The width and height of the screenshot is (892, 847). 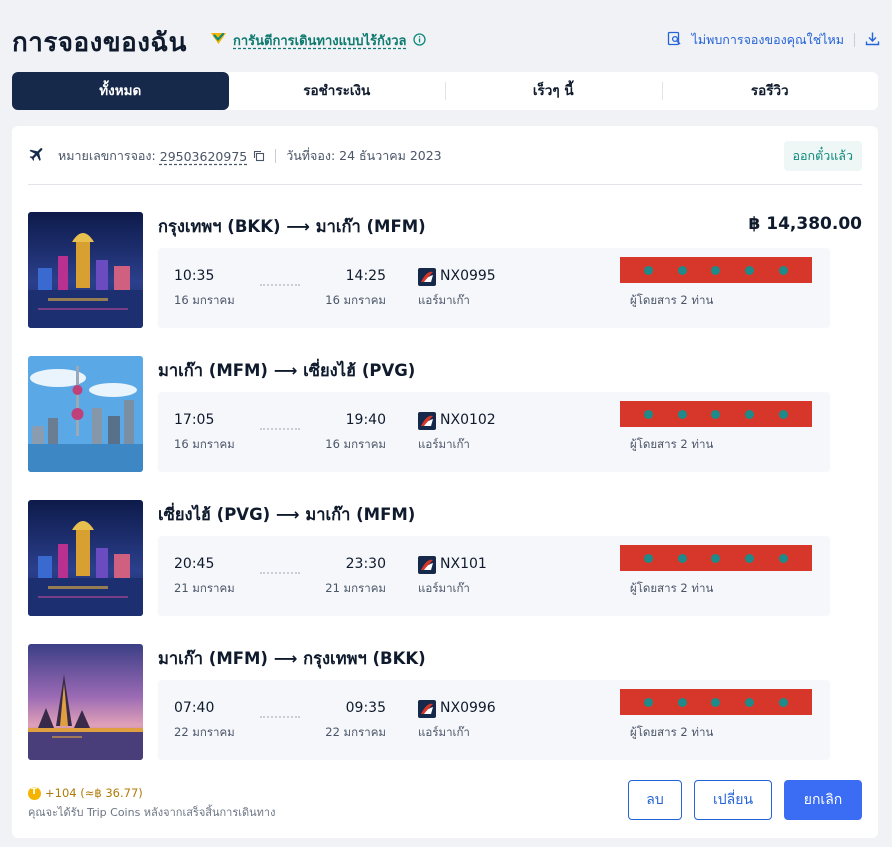 What do you see at coordinates (194, 276) in the screenshot?
I see `departure-time: 10:35` at bounding box center [194, 276].